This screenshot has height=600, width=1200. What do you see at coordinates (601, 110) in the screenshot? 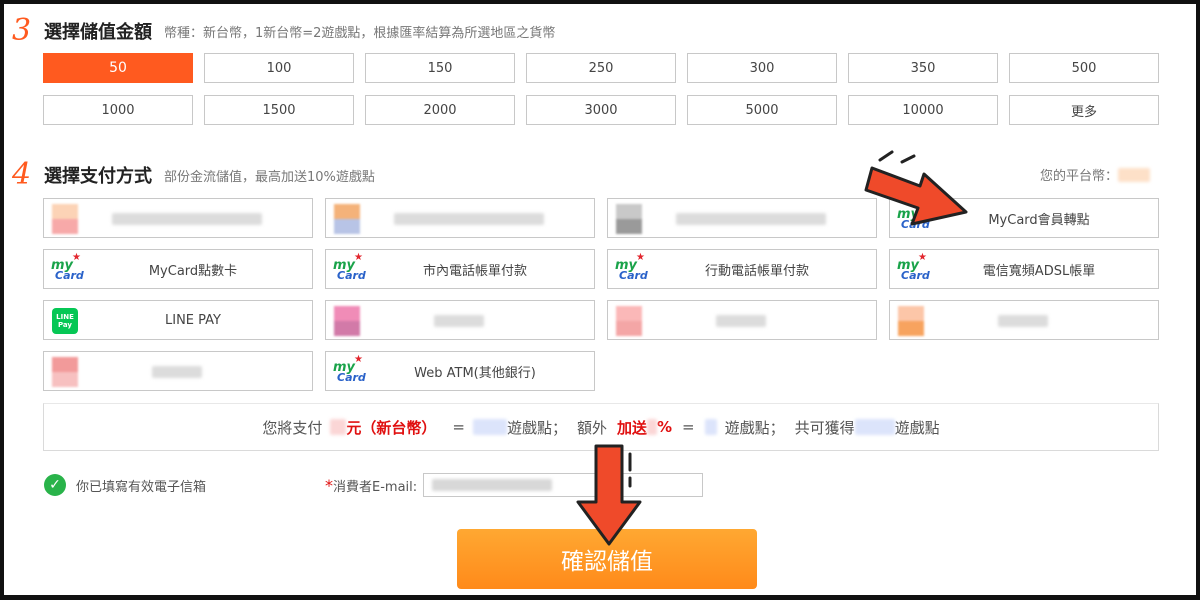
I see `amount-option: 3000` at bounding box center [601, 110].